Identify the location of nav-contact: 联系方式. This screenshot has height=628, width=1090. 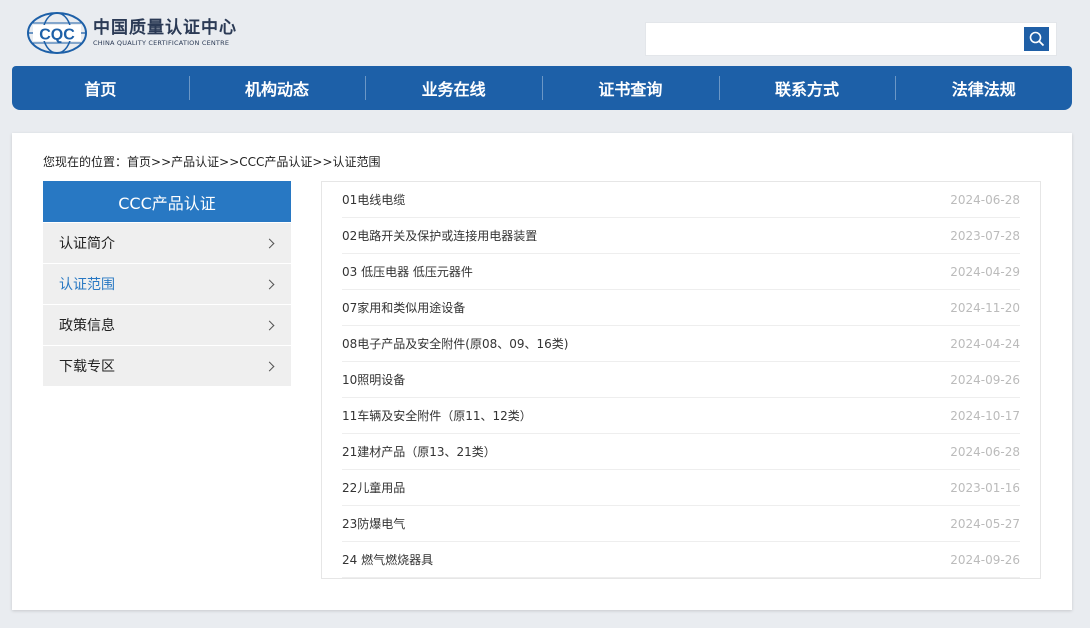
(807, 88).